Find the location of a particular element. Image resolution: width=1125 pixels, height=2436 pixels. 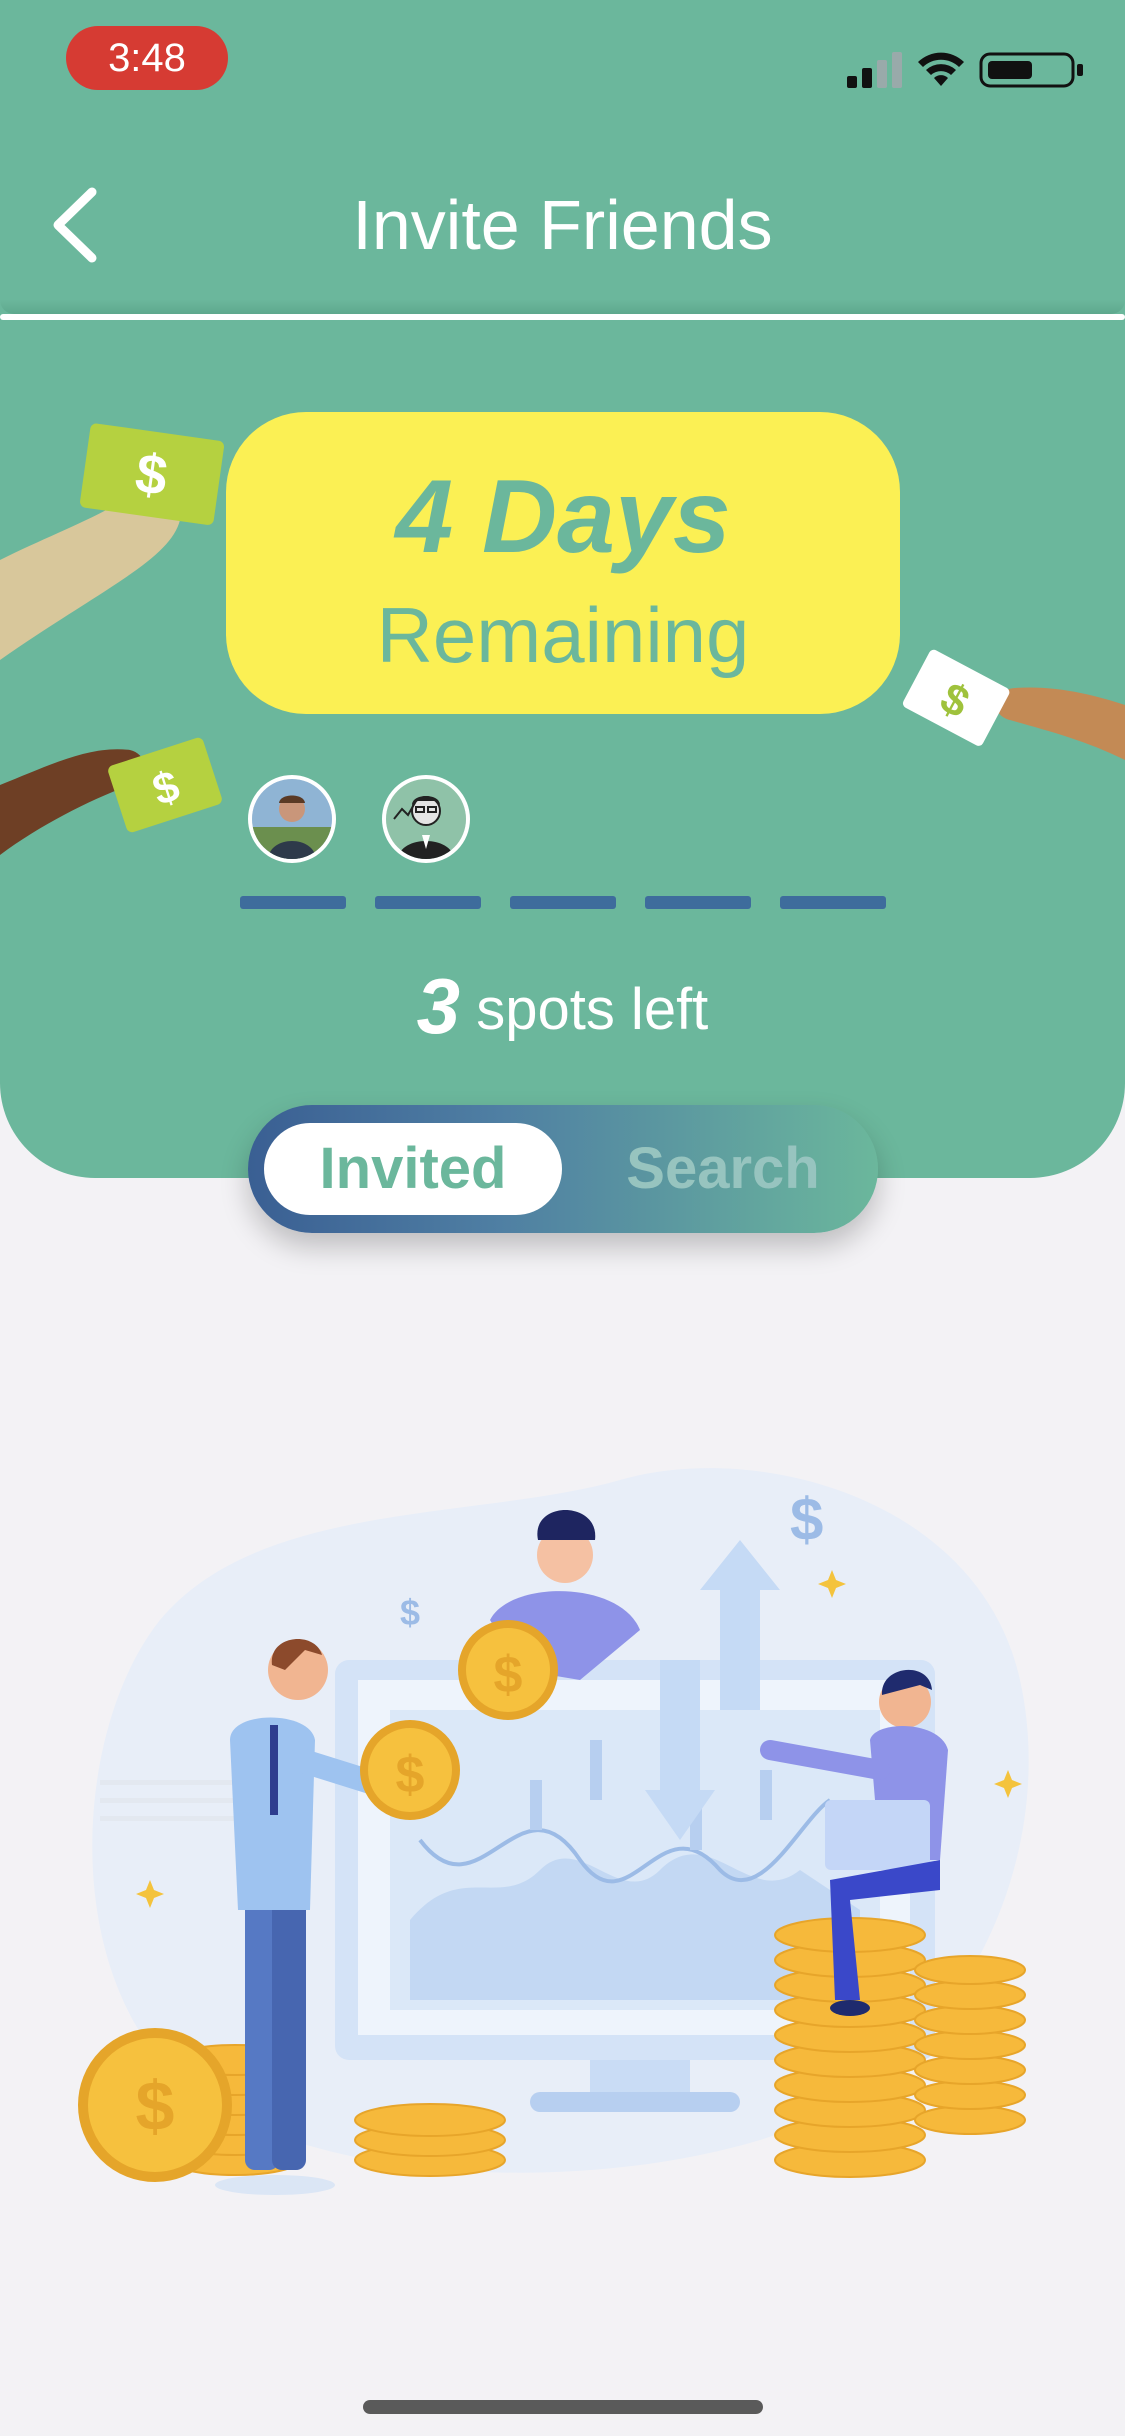

tab-invited: Invited is located at coordinates (413, 1169).